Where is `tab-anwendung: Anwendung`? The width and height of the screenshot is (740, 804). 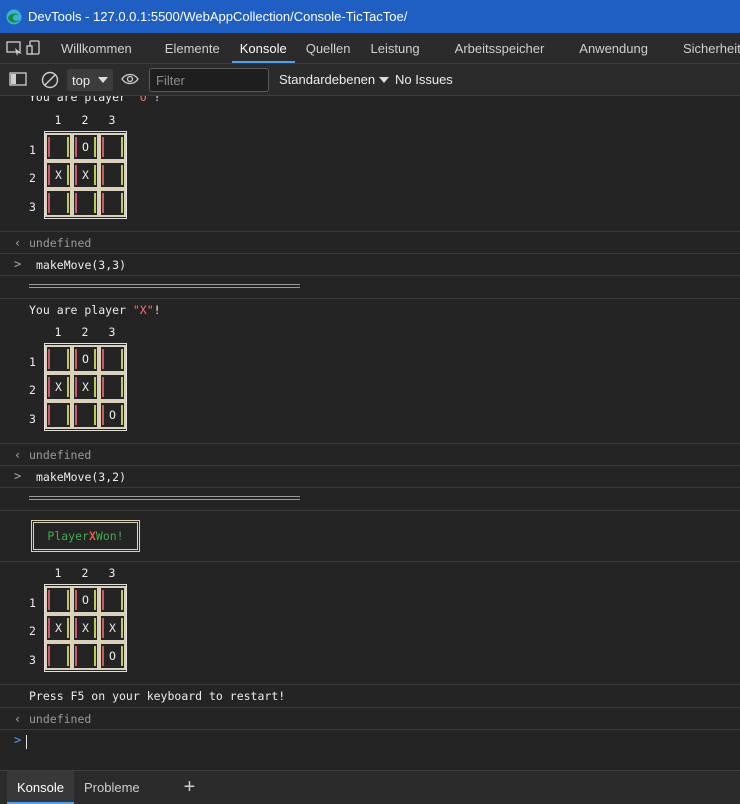 tab-anwendung: Anwendung is located at coordinates (613, 48).